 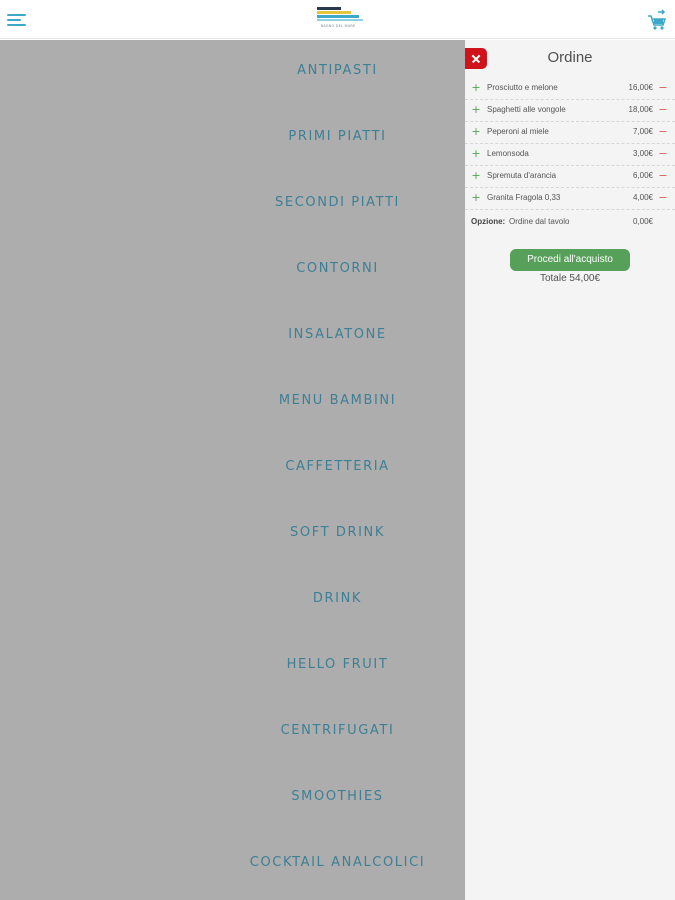 What do you see at coordinates (642, 153) in the screenshot?
I see `order-item-price: 3,00€` at bounding box center [642, 153].